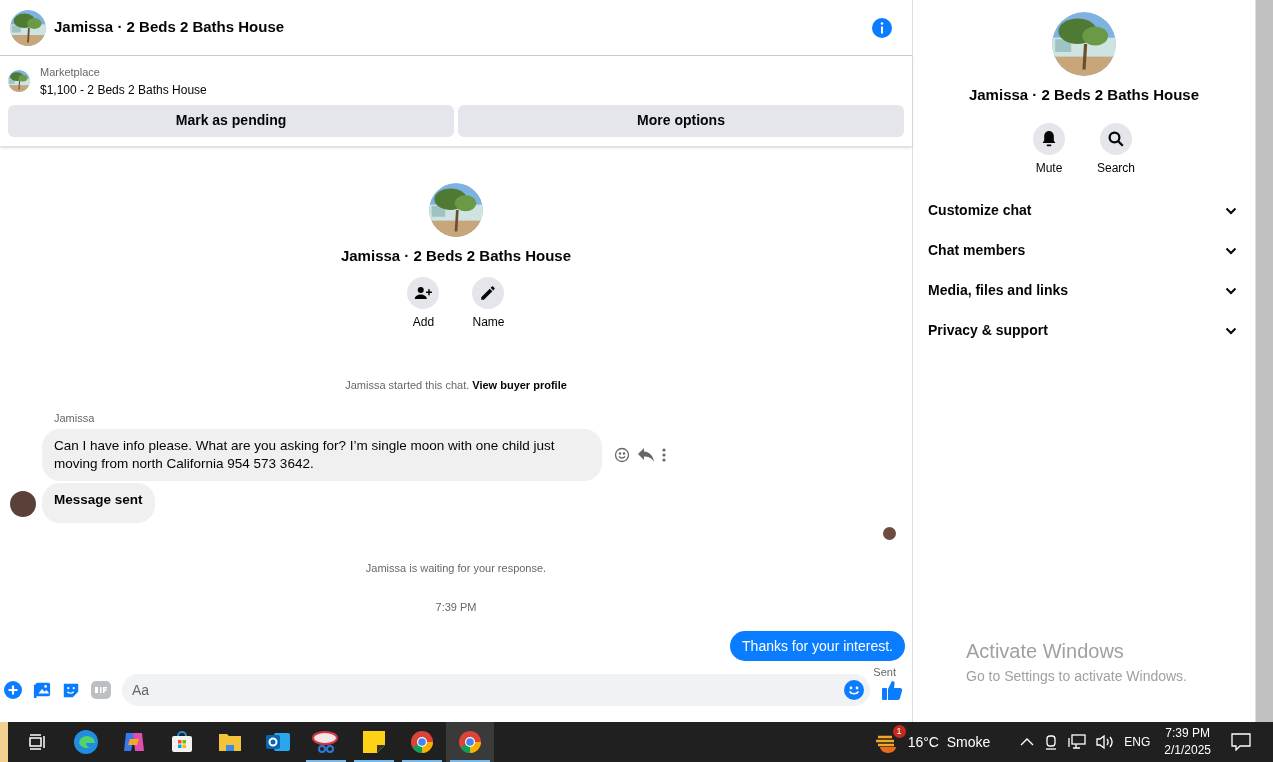 This screenshot has height=762, width=1273. What do you see at coordinates (1137, 742) in the screenshot?
I see `language-indicator: ENG` at bounding box center [1137, 742].